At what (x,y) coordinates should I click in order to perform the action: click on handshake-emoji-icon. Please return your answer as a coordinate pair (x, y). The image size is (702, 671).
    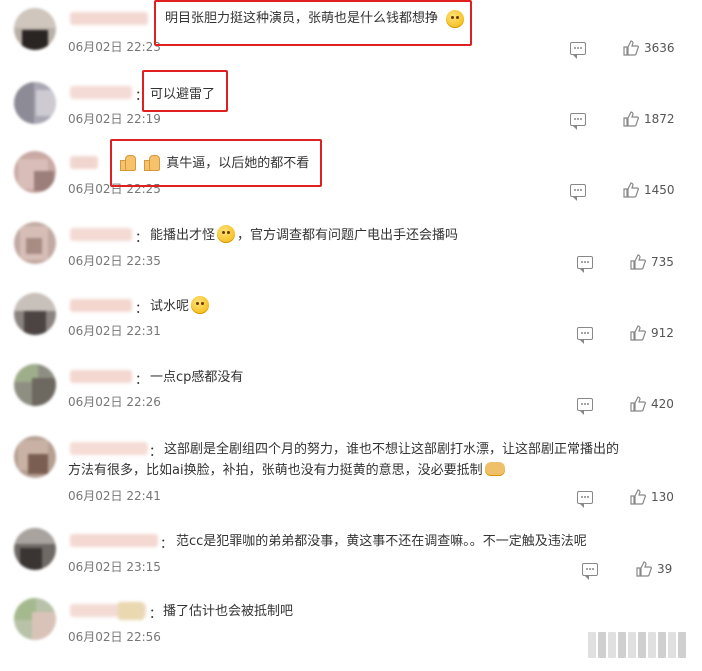
    Looking at the image, I should click on (494, 469).